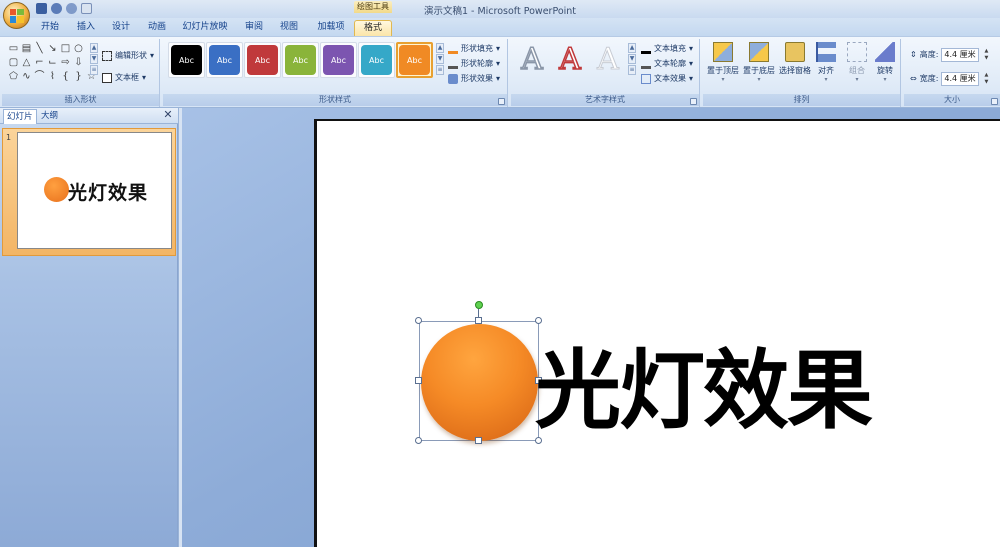  Describe the element at coordinates (478, 320) in the screenshot. I see `resize-handle-top` at that location.